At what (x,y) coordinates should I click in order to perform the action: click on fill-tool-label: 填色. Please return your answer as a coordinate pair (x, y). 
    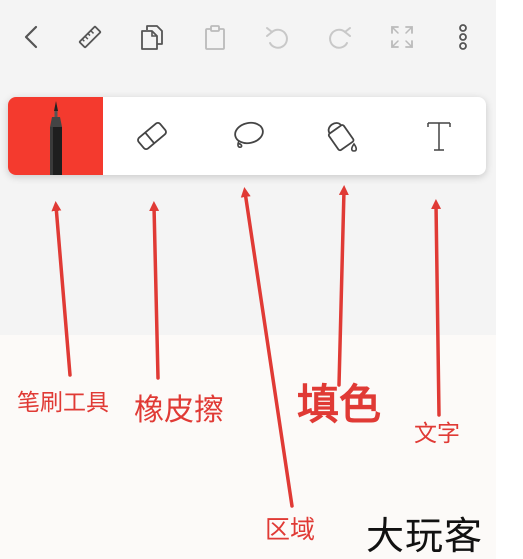
    Looking at the image, I should click on (339, 404).